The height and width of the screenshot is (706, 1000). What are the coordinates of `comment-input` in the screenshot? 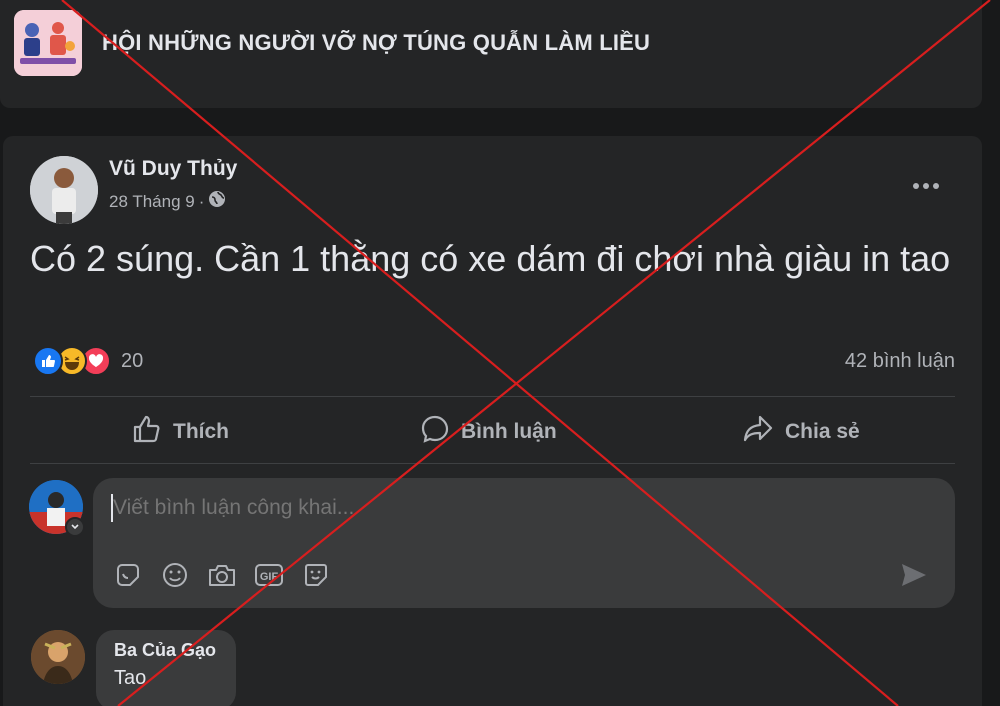 It's located at (463, 508).